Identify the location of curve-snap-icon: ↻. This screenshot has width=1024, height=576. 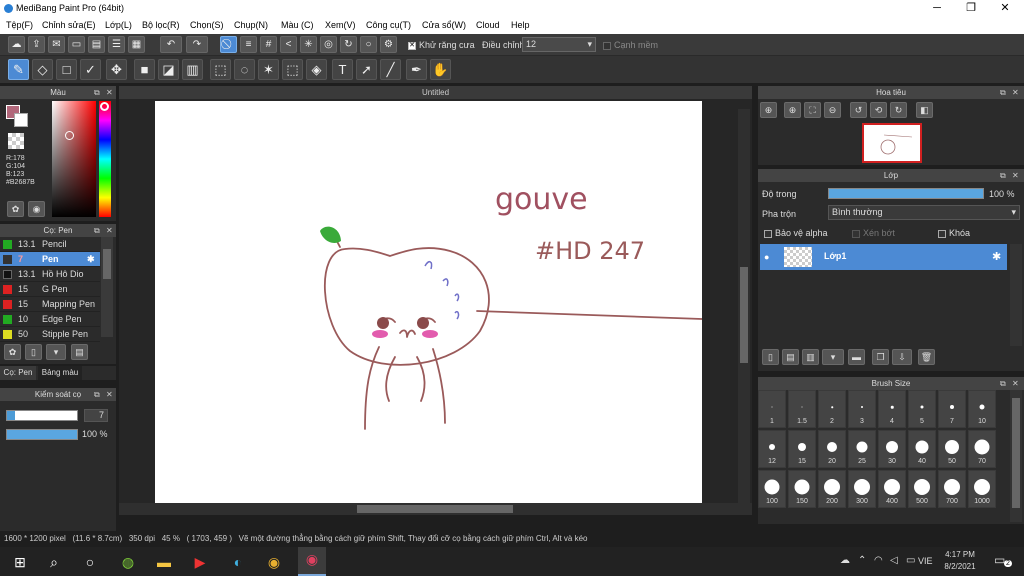
(348, 44).